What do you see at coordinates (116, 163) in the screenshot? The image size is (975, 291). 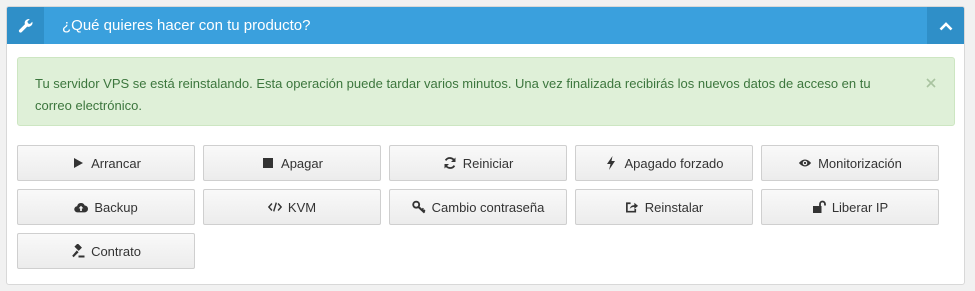 I see `start-button-label: Arrancar` at bounding box center [116, 163].